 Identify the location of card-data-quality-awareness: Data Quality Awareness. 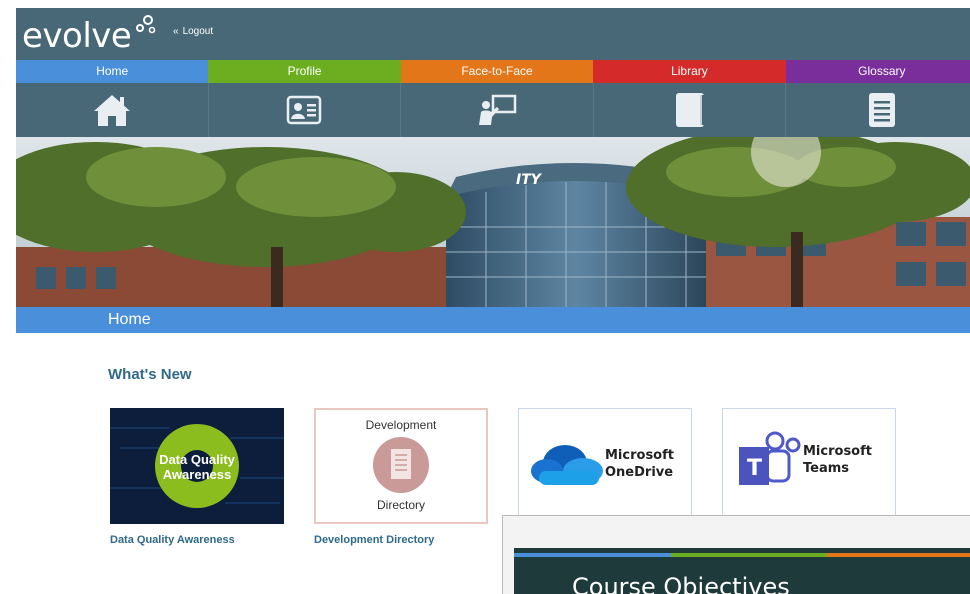
(197, 466).